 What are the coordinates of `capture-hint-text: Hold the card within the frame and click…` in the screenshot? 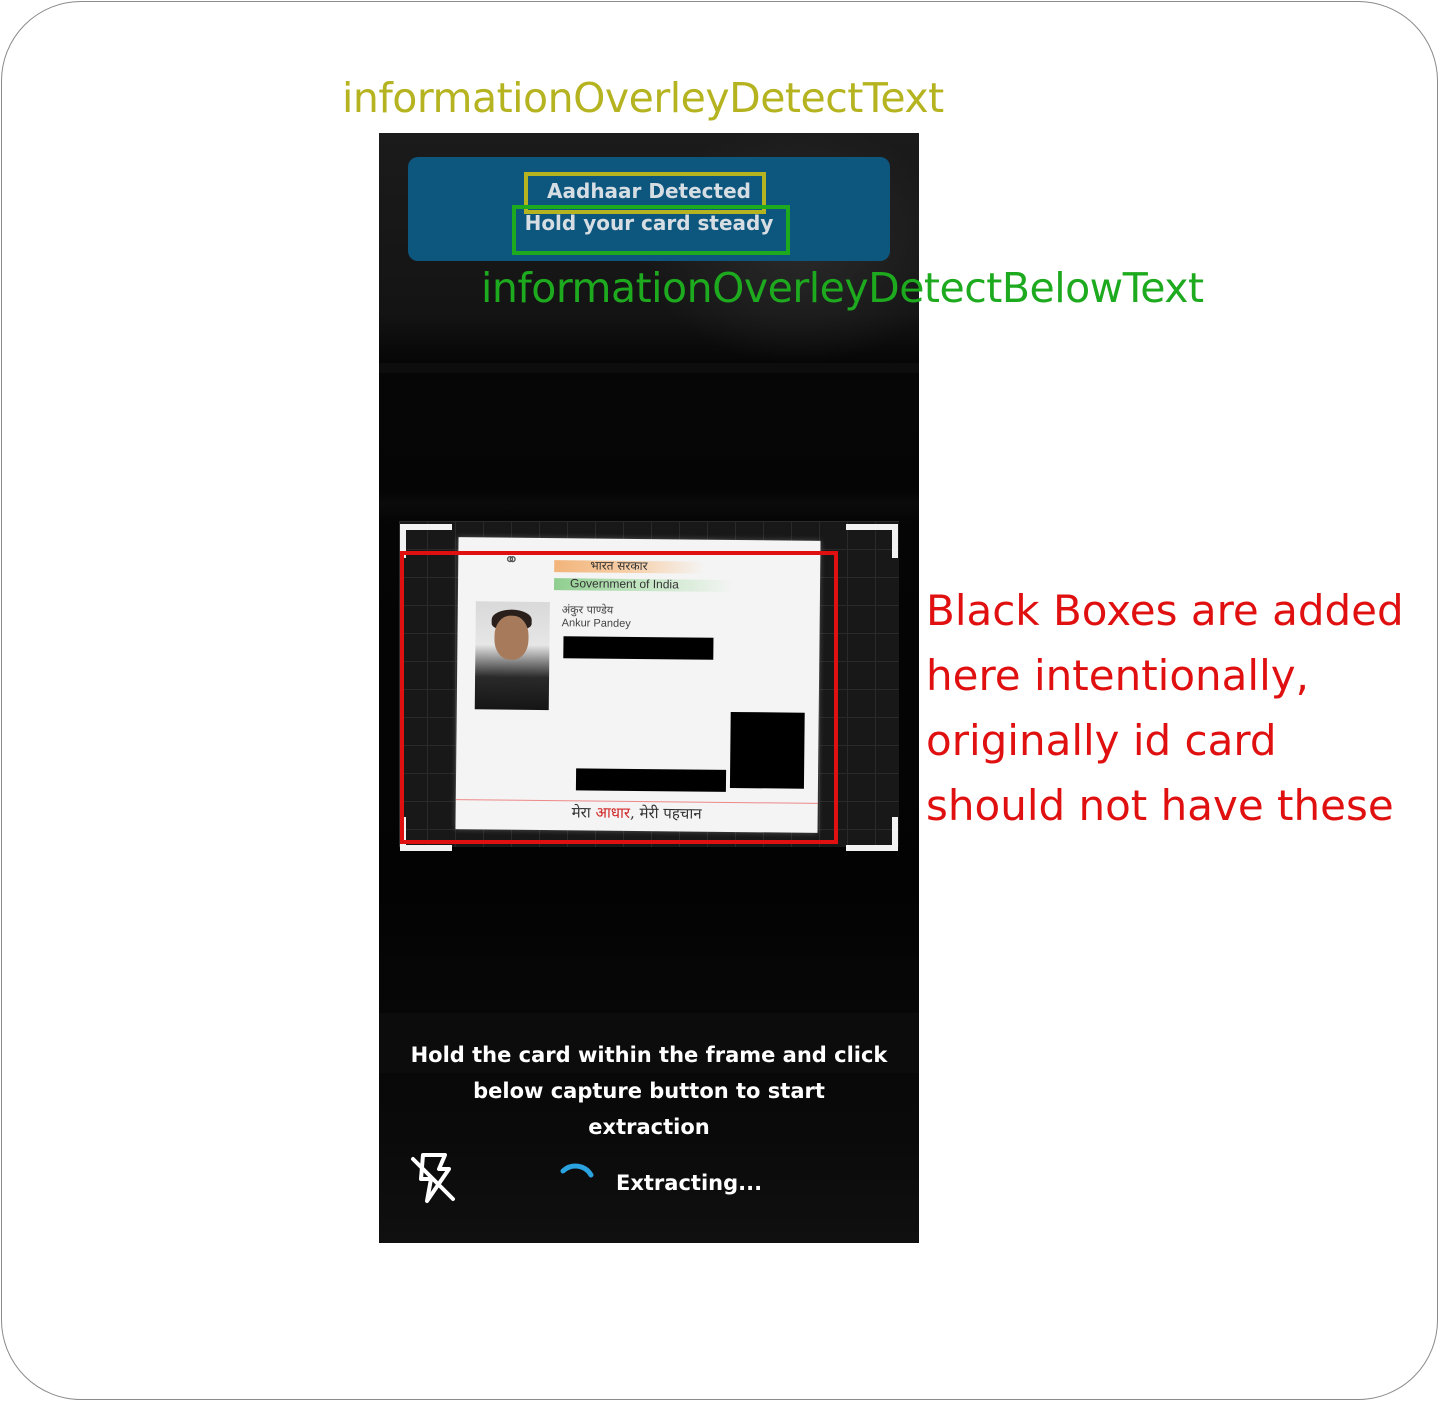 It's located at (649, 1091).